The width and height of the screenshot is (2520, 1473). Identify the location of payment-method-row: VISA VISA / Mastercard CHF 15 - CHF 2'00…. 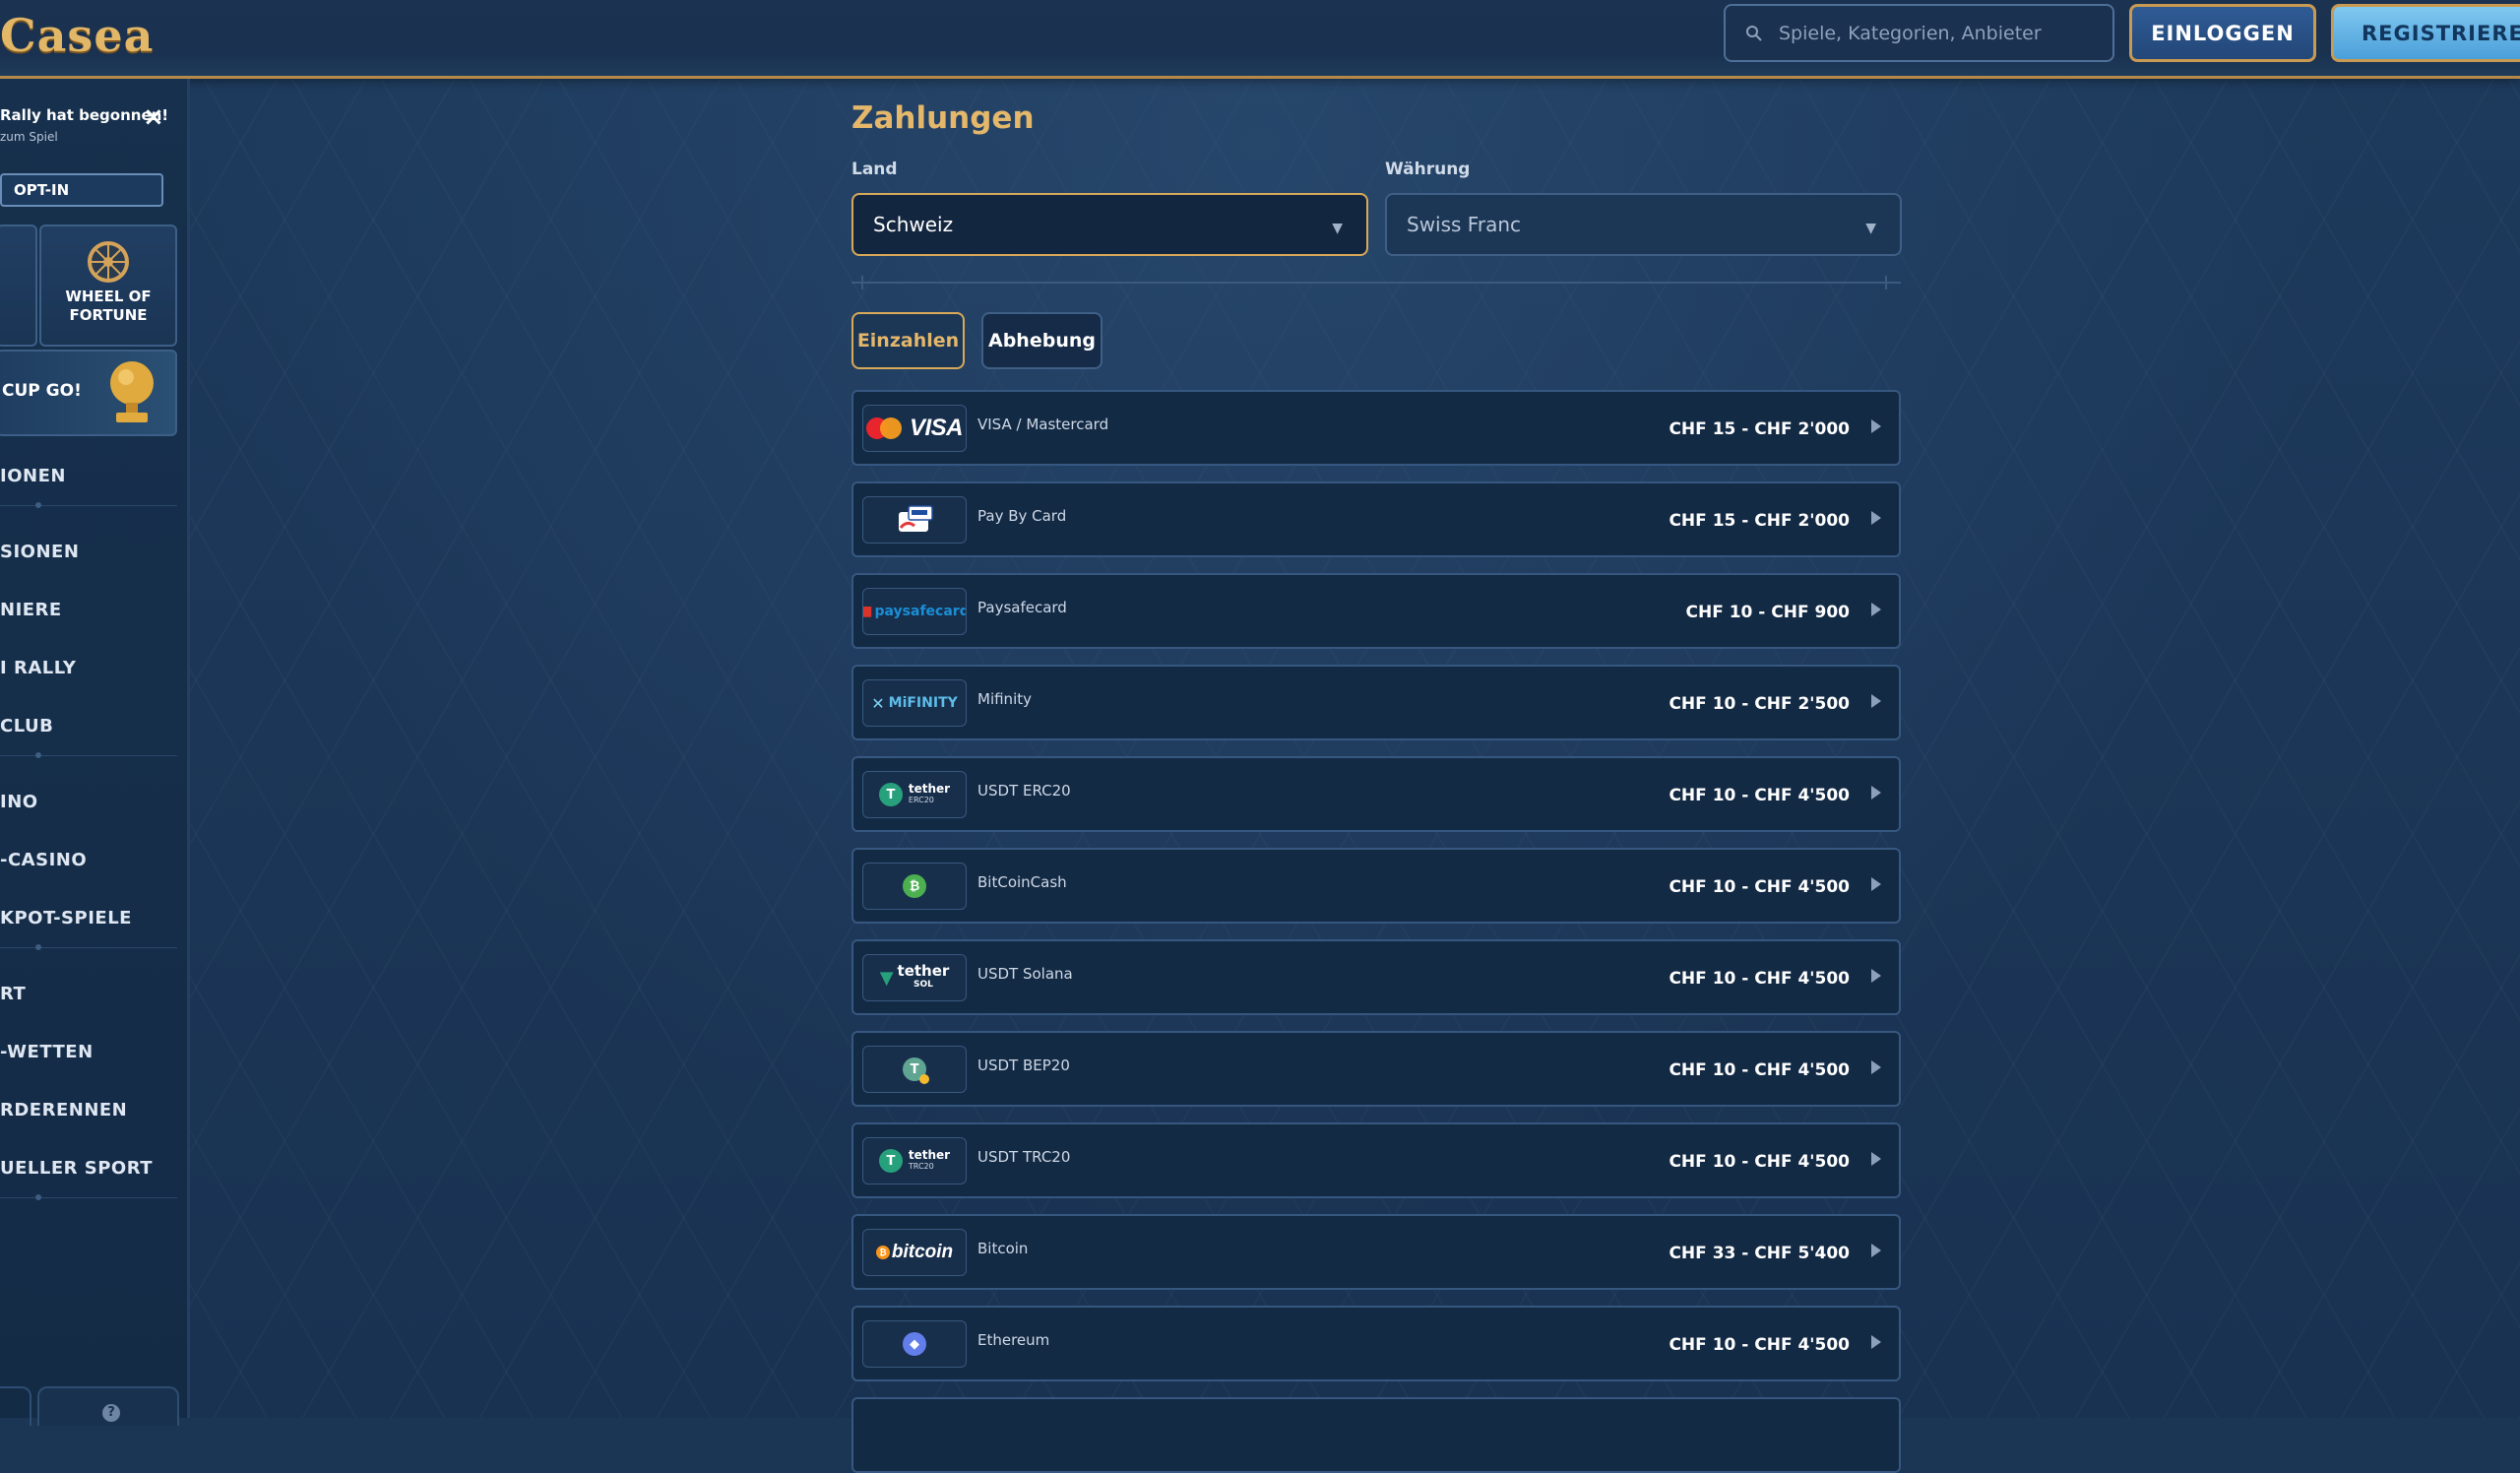
(1376, 428).